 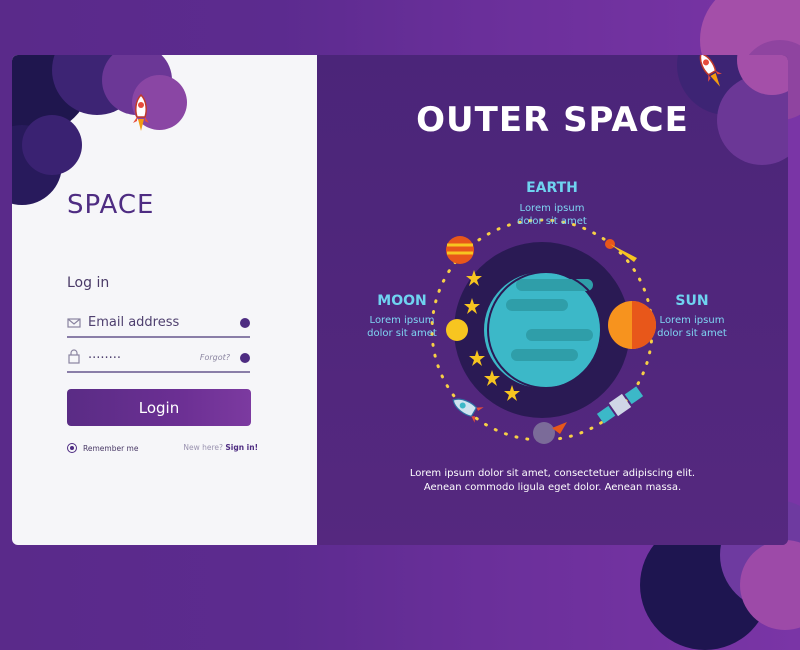 What do you see at coordinates (241, 447) in the screenshot?
I see `sign-in-link: Sign in!` at bounding box center [241, 447].